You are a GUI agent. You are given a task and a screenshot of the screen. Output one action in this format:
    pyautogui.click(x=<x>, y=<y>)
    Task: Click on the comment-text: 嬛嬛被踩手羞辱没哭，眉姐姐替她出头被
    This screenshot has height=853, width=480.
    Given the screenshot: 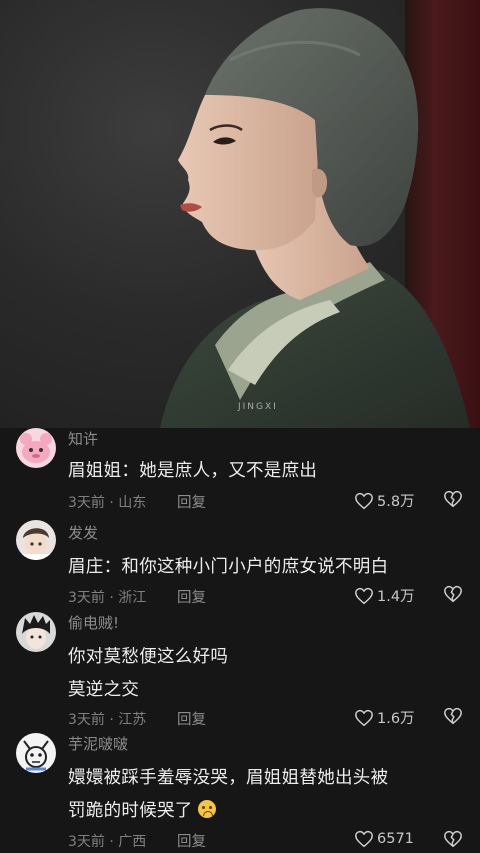 What is the action you would take?
    pyautogui.click(x=228, y=778)
    